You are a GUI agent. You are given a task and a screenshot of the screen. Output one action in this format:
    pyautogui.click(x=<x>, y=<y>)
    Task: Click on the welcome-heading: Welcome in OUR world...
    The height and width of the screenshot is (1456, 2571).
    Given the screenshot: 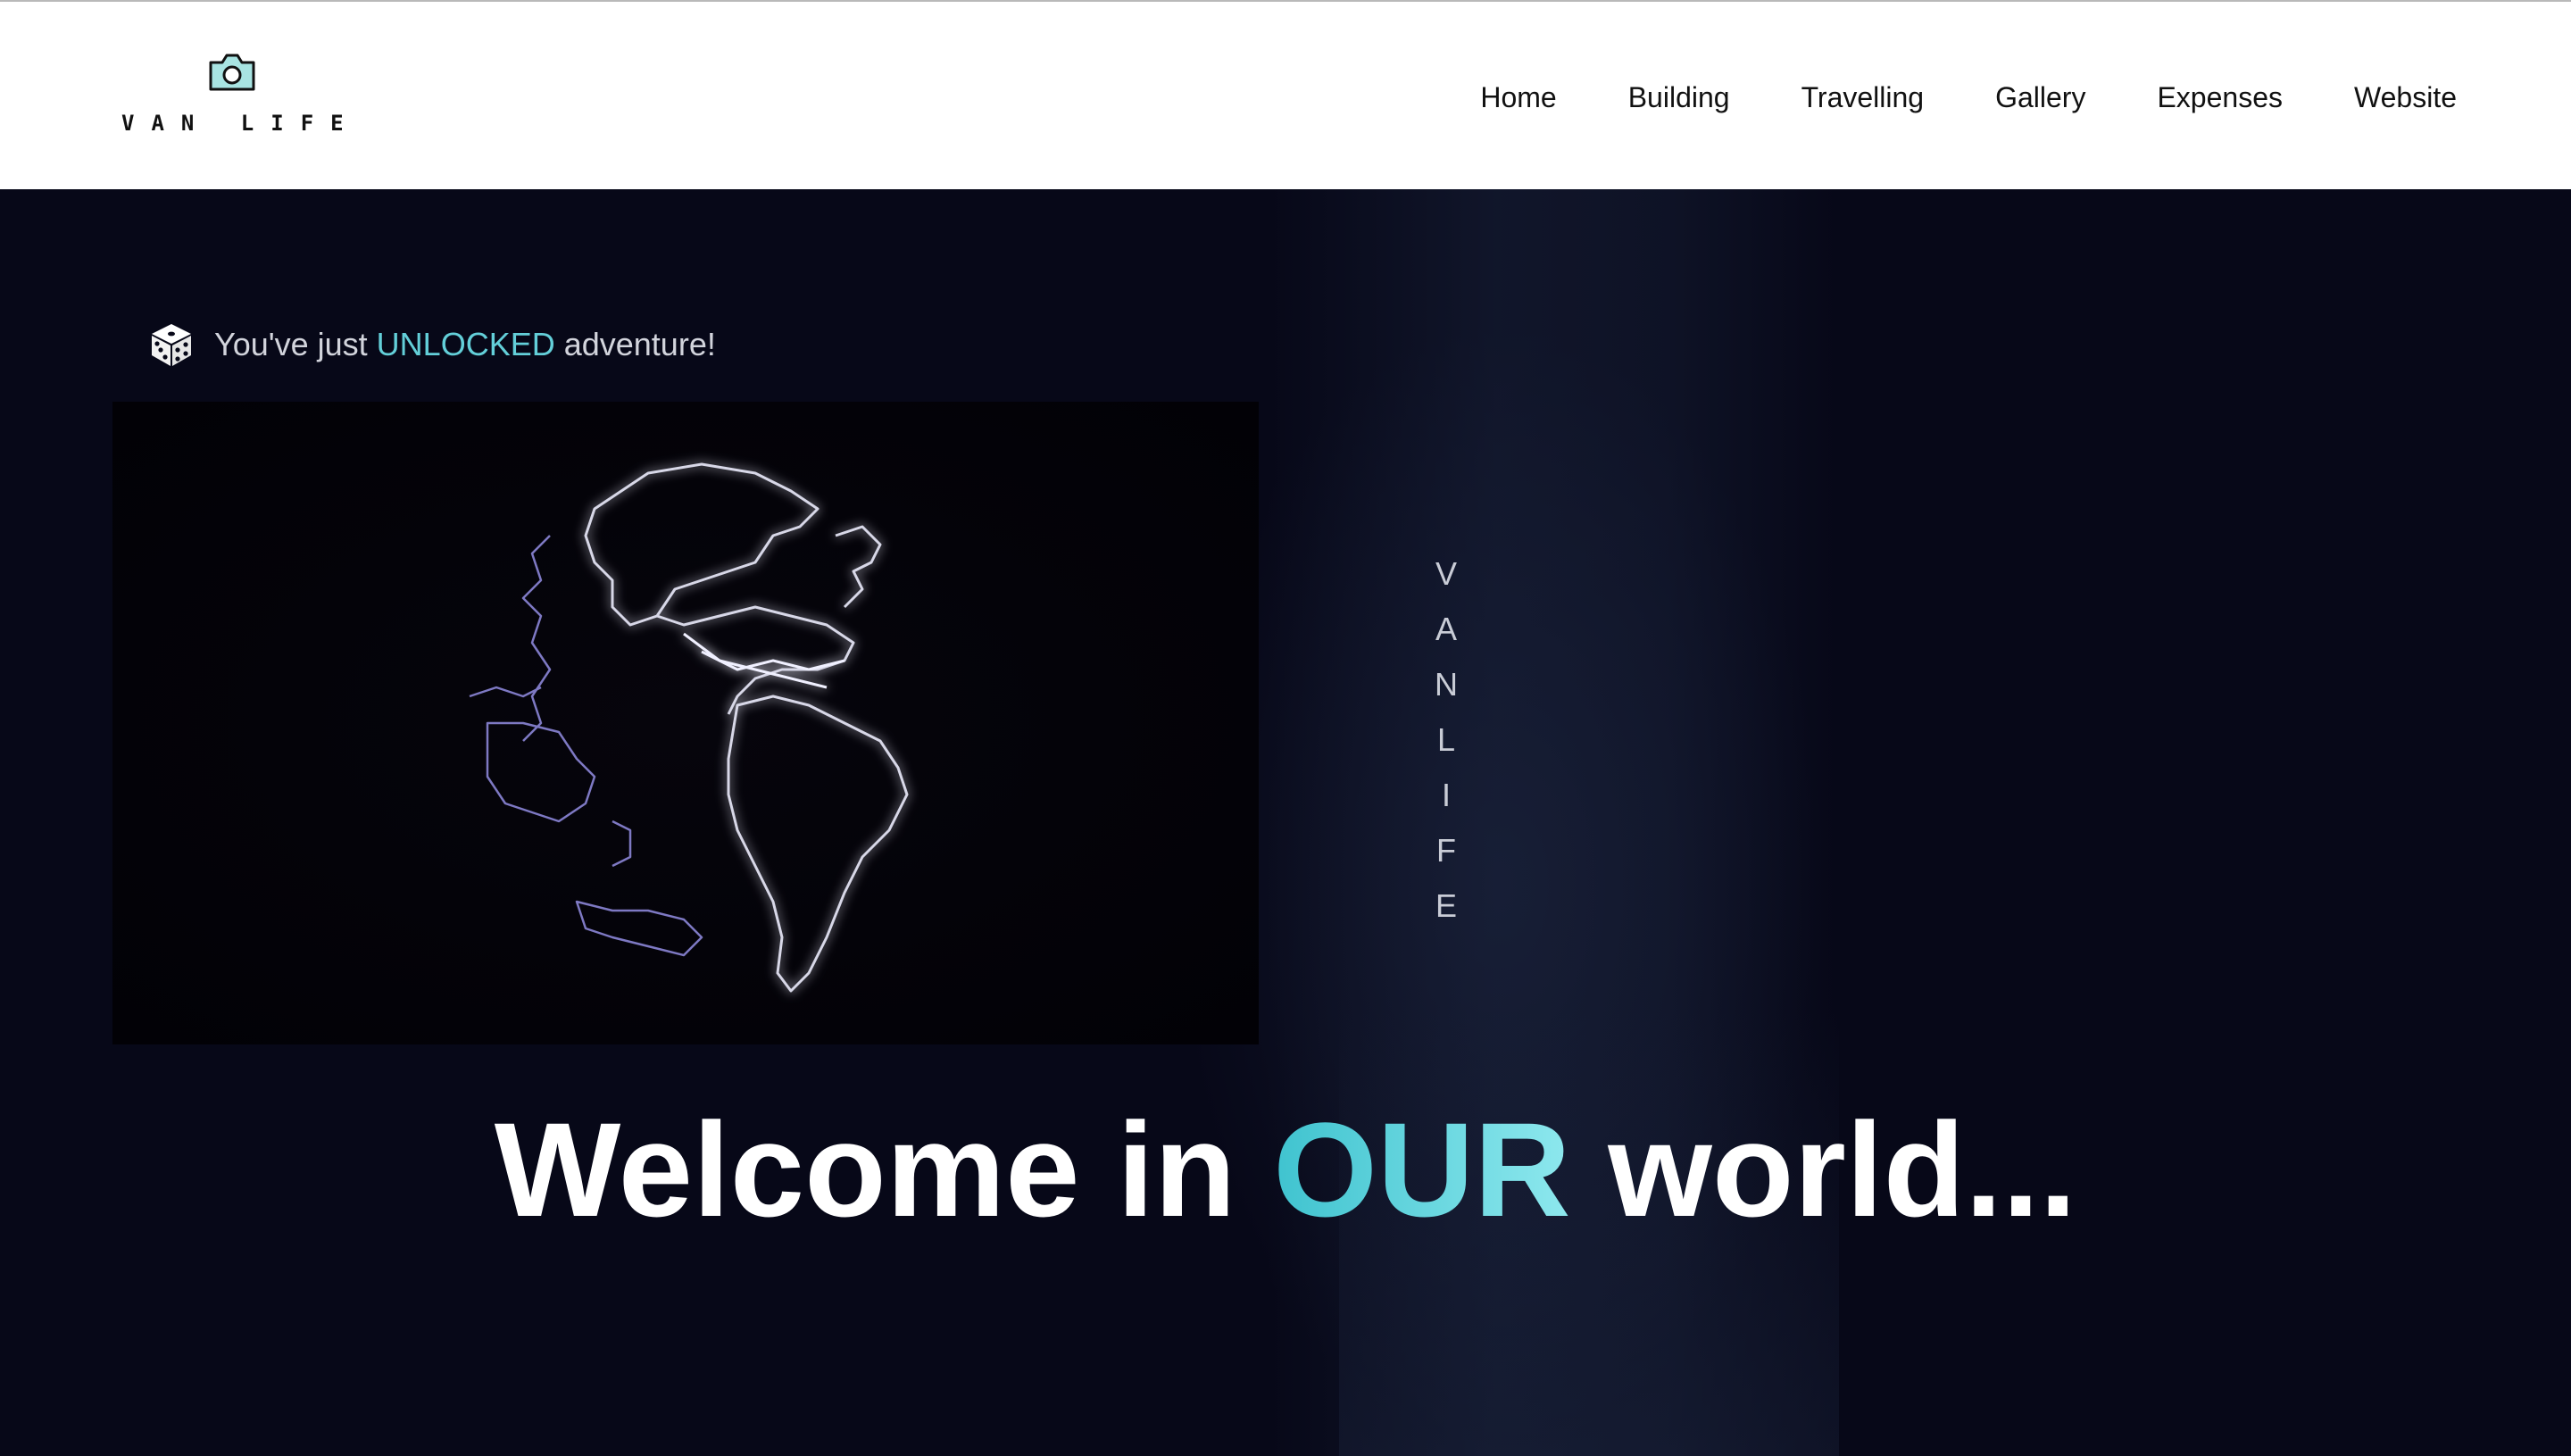 What is the action you would take?
    pyautogui.click(x=1285, y=1169)
    